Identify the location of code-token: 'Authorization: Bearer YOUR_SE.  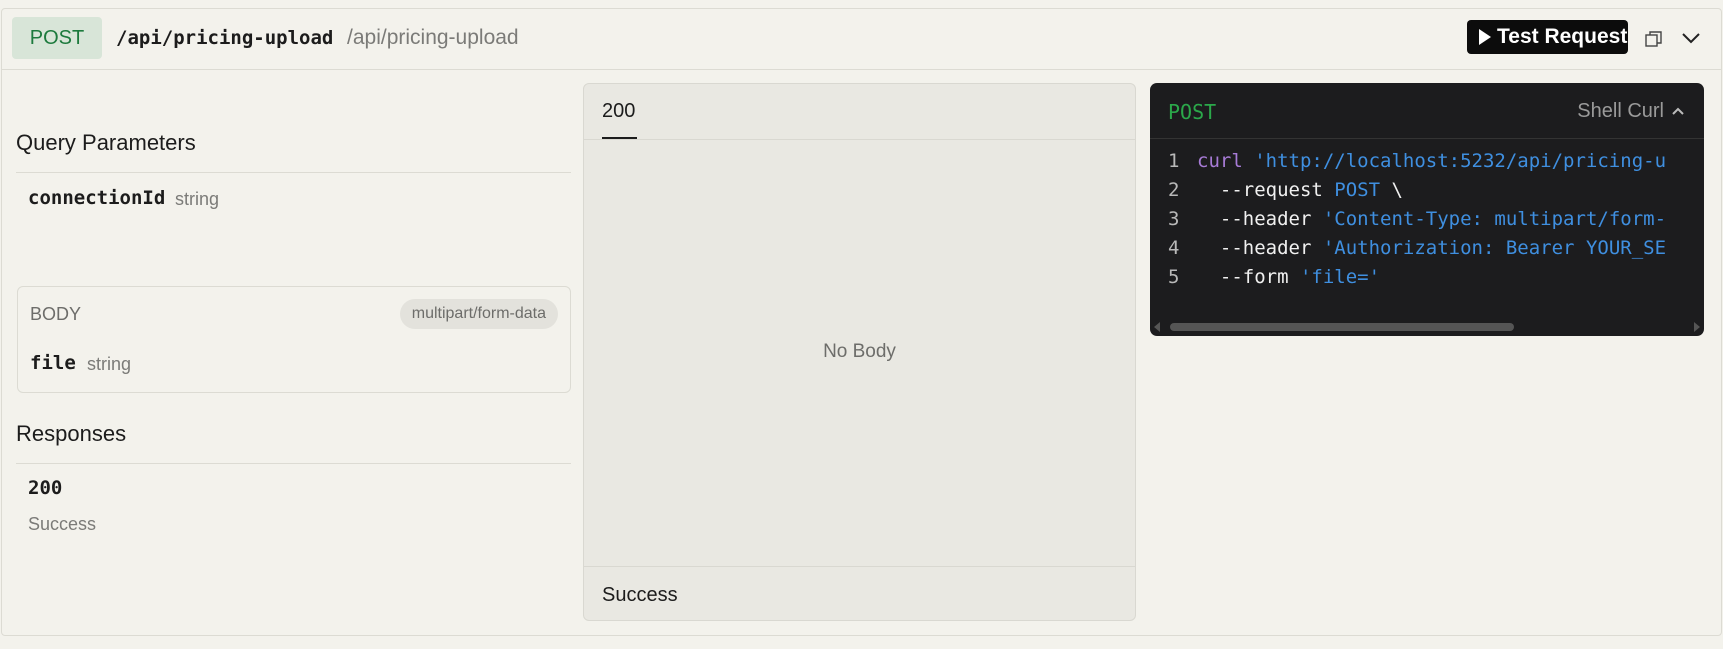
(1494, 248).